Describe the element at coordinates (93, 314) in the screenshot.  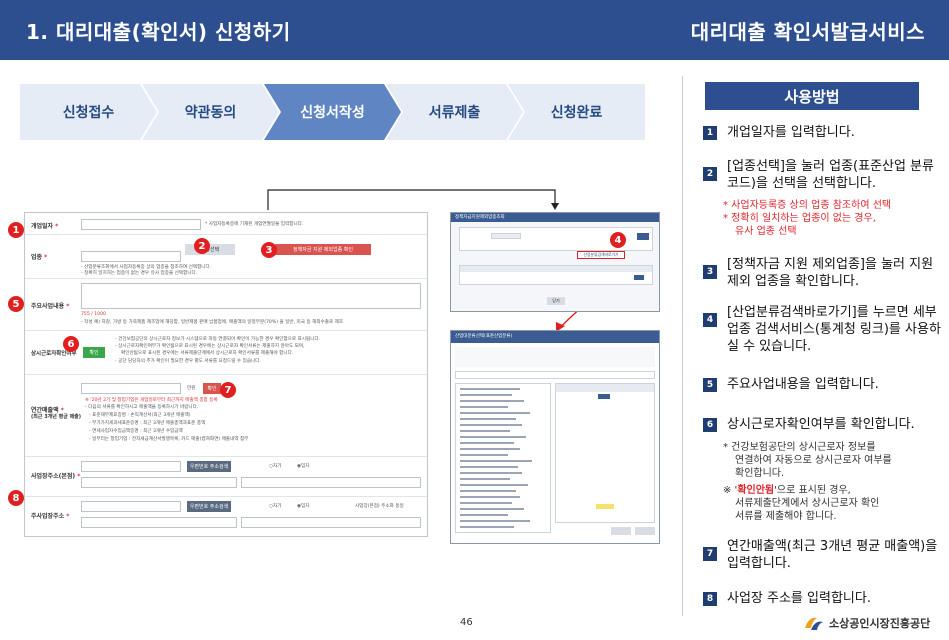
I see `char-counter: 755 / 1000` at that location.